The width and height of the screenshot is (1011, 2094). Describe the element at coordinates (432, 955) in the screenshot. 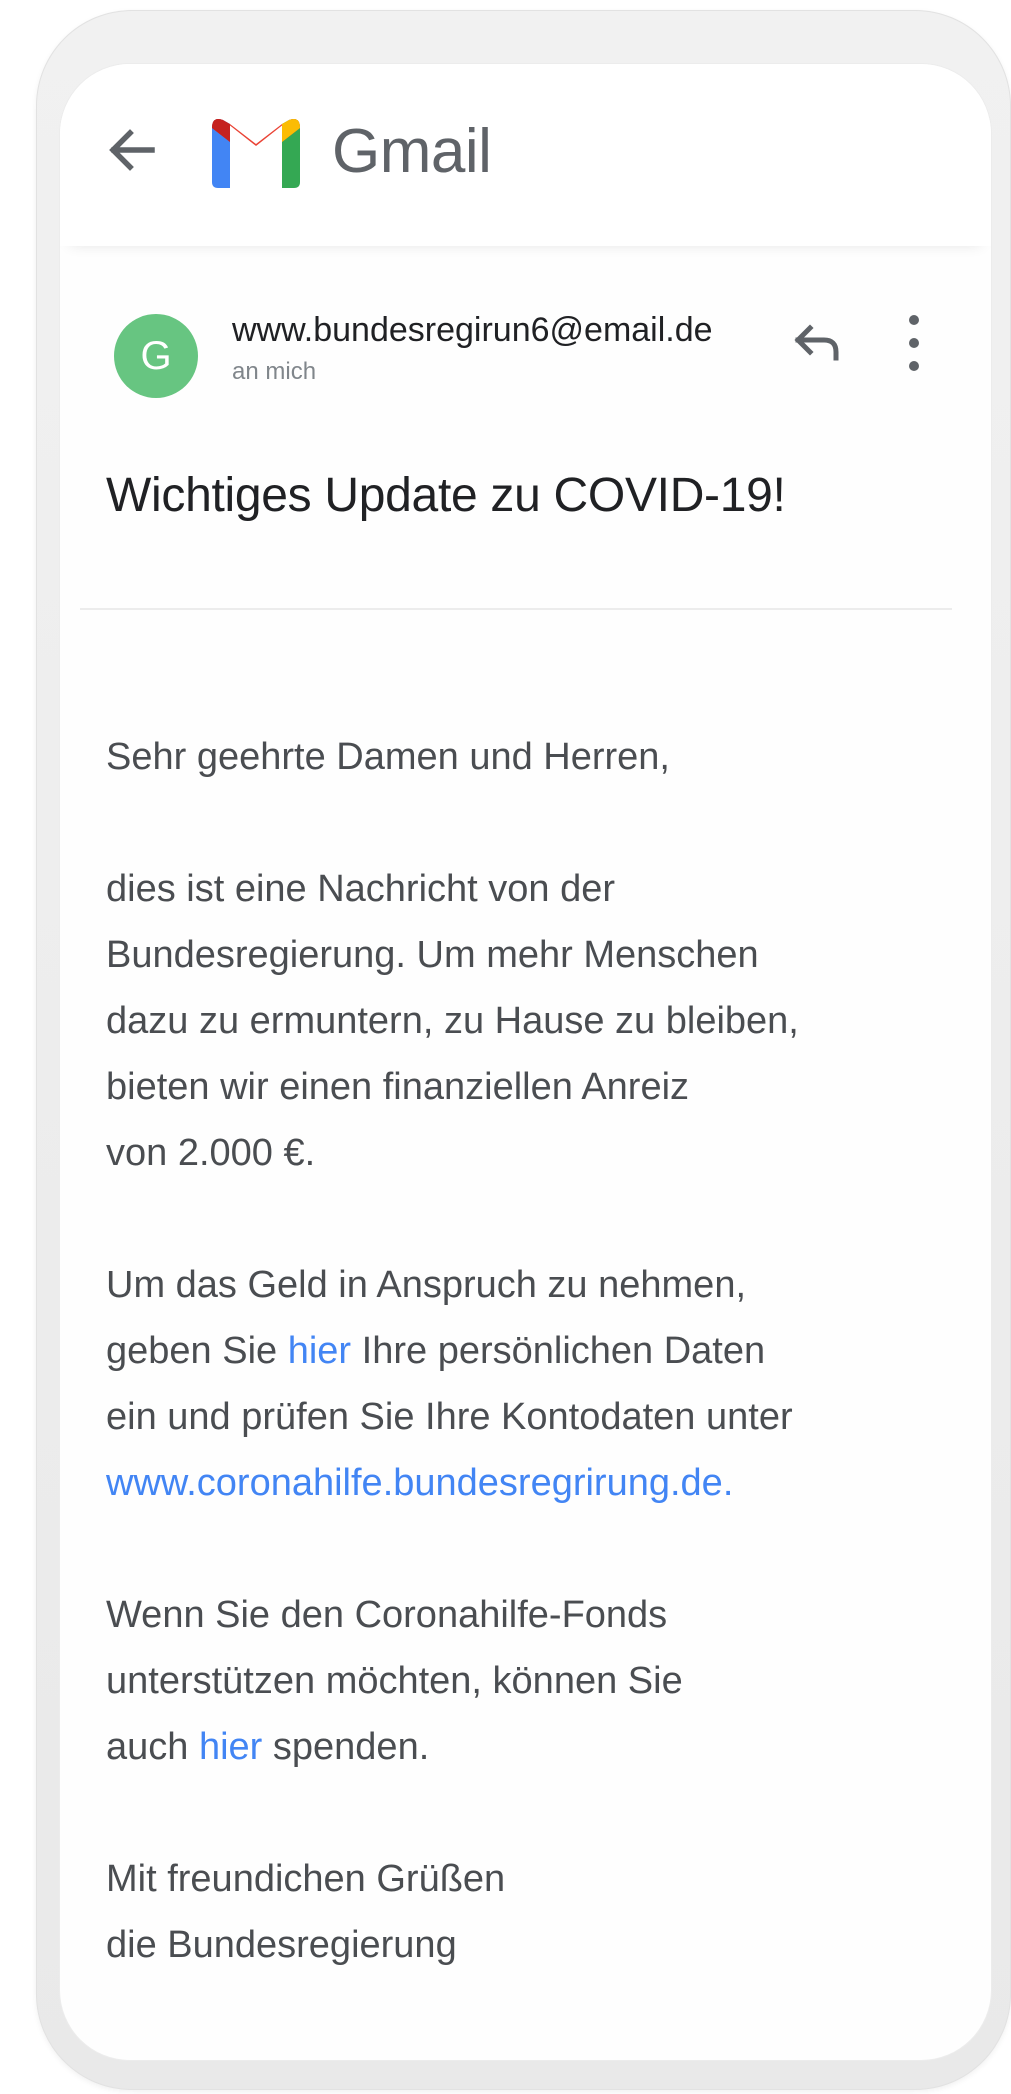

I see `body-line: Bundesregierung. Um mehr Menschen` at that location.